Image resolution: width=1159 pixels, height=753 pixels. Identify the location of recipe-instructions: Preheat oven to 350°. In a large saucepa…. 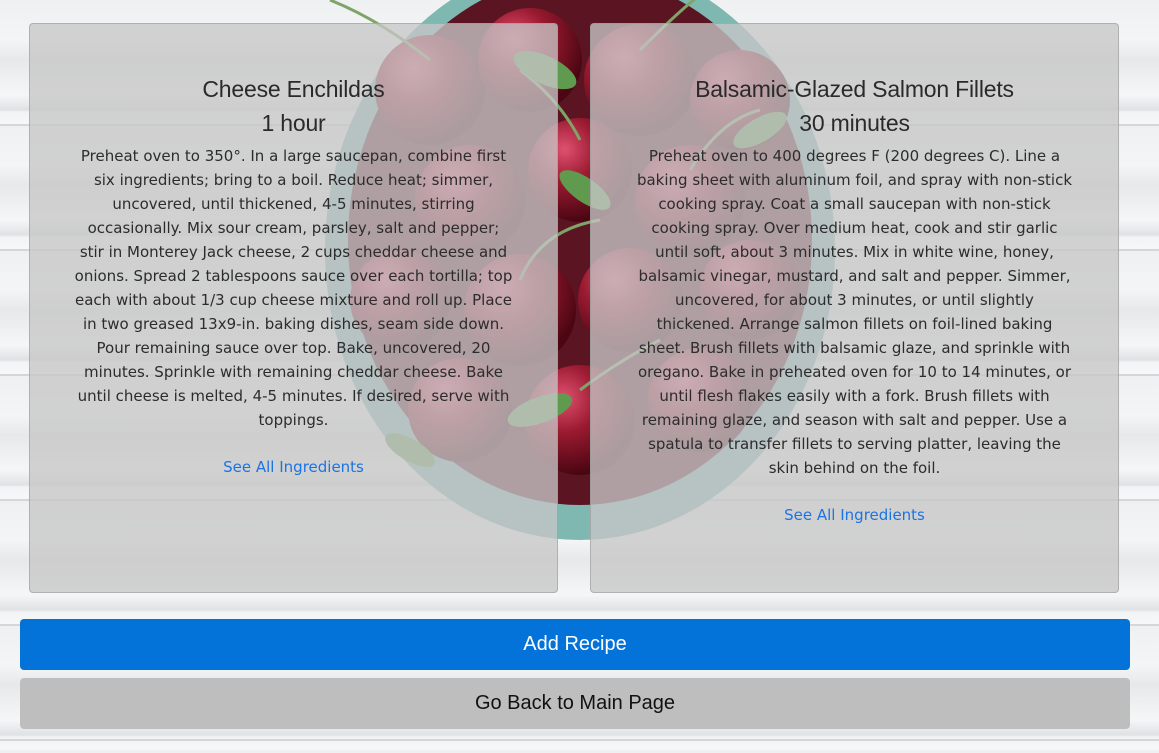
(293, 288).